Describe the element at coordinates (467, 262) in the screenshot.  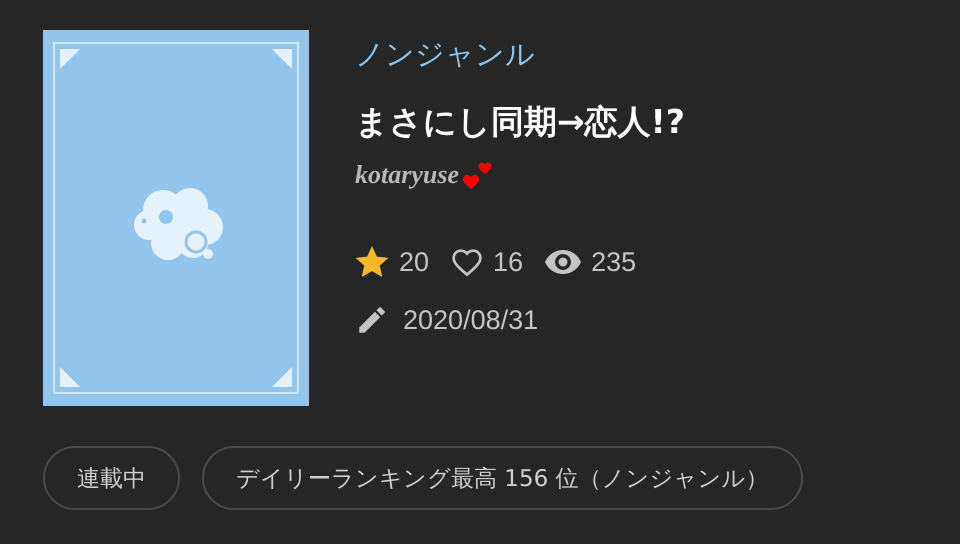
I see `heart-icon` at that location.